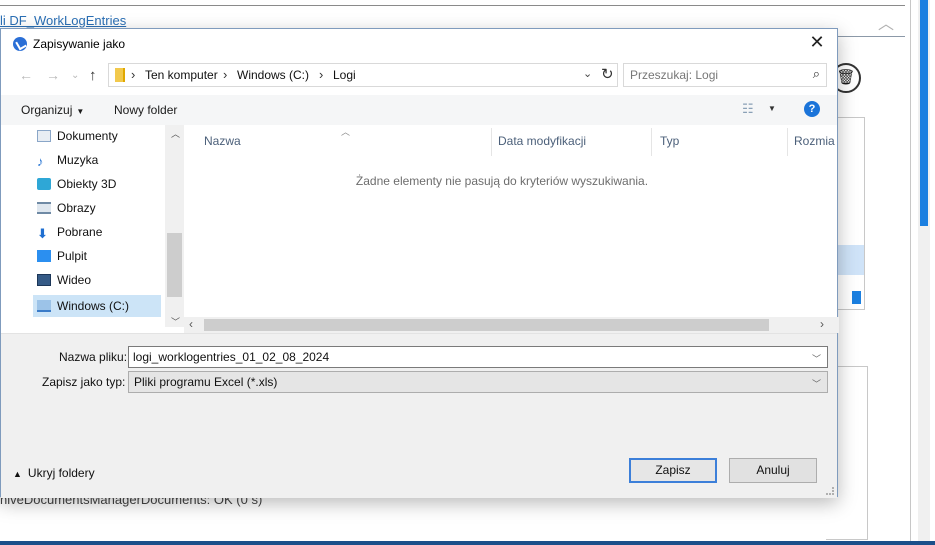 This screenshot has width=935, height=545. What do you see at coordinates (773, 470) in the screenshot?
I see `cancel-button: Anuluj` at bounding box center [773, 470].